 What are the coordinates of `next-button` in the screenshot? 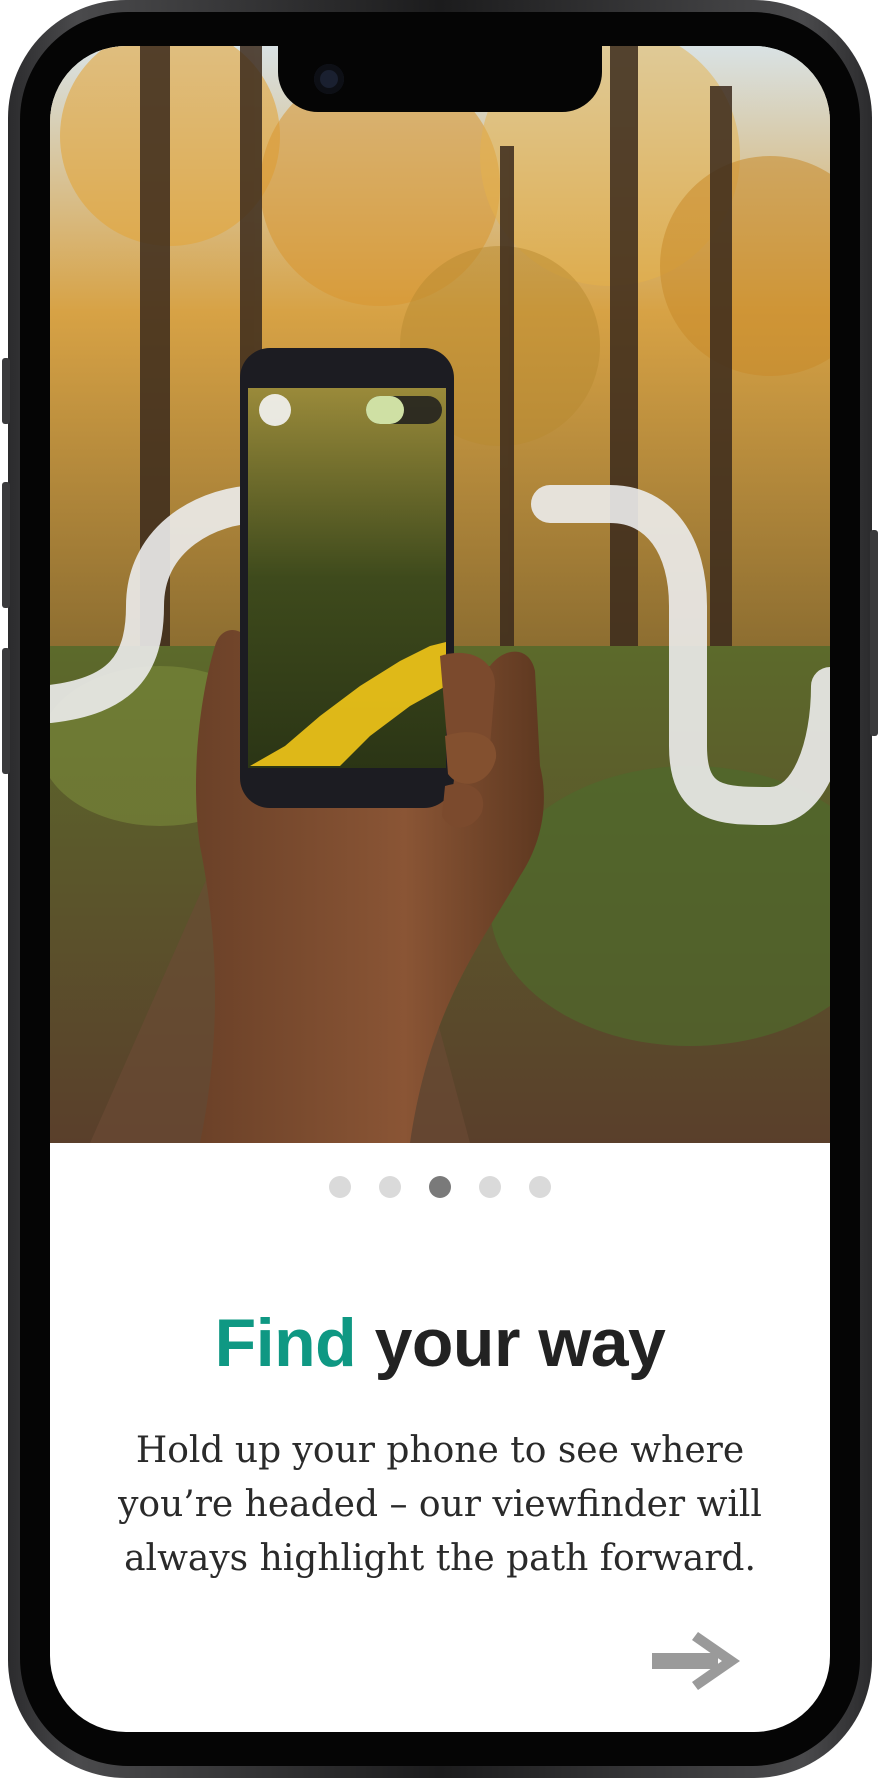 It's located at (696, 1661).